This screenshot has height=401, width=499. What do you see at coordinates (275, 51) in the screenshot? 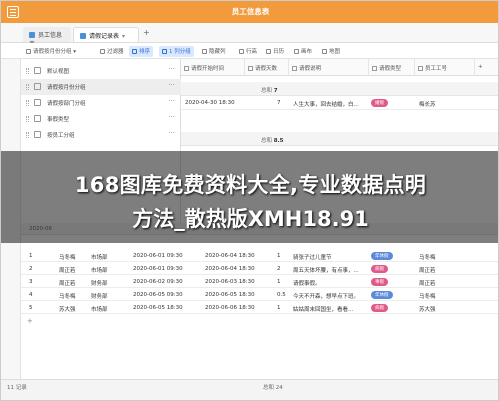
I see `calendar-button: 日历` at bounding box center [275, 51].